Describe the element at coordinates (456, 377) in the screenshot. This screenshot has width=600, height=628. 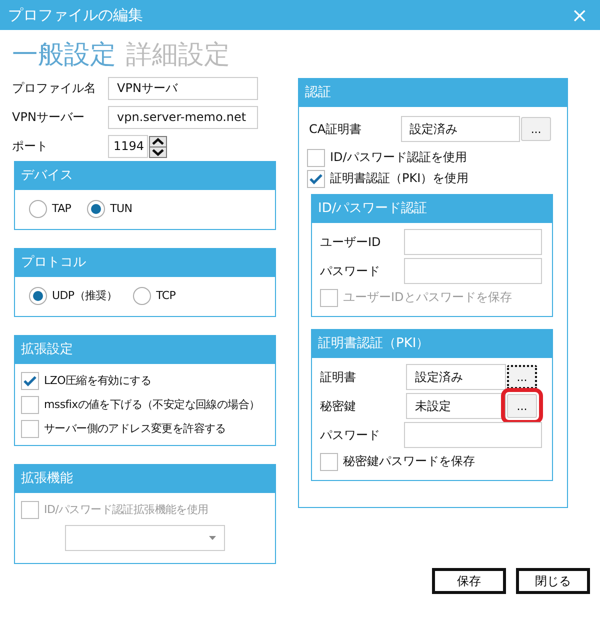
I see `file-field: 設定済み` at that location.